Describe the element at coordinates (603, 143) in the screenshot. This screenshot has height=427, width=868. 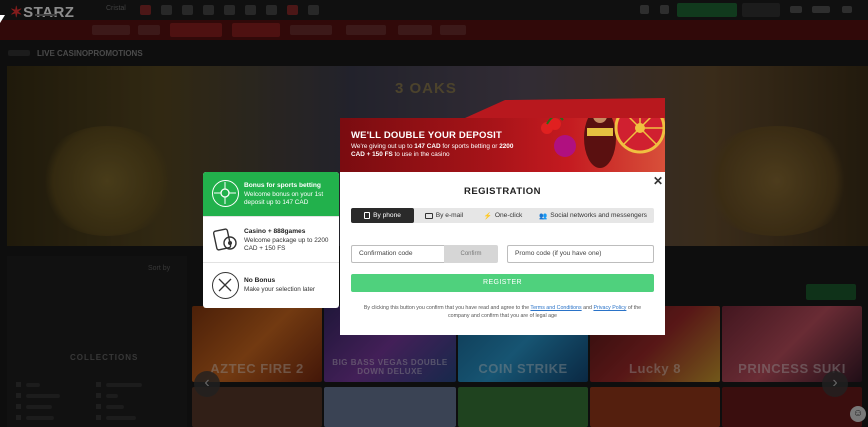
I see `promo-illustration` at that location.